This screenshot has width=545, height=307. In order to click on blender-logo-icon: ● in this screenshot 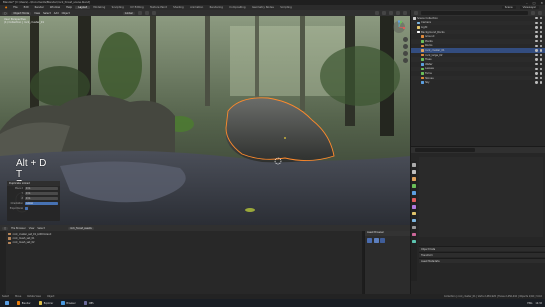, I will do `click(6, 7)`.